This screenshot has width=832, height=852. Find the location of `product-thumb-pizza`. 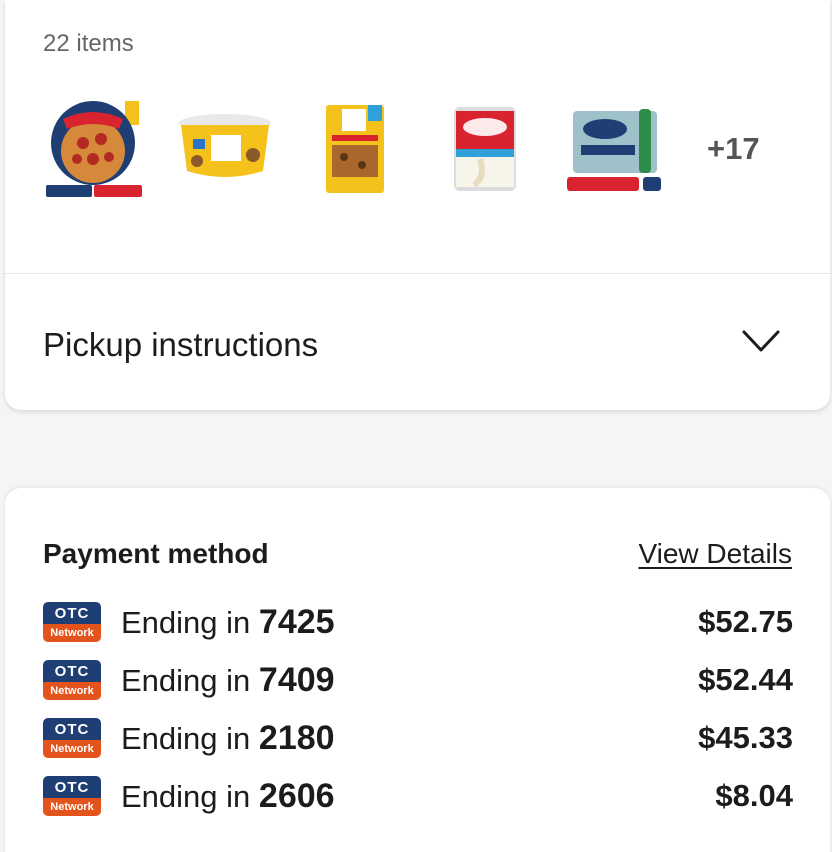

product-thumb-pizza is located at coordinates (95, 149).